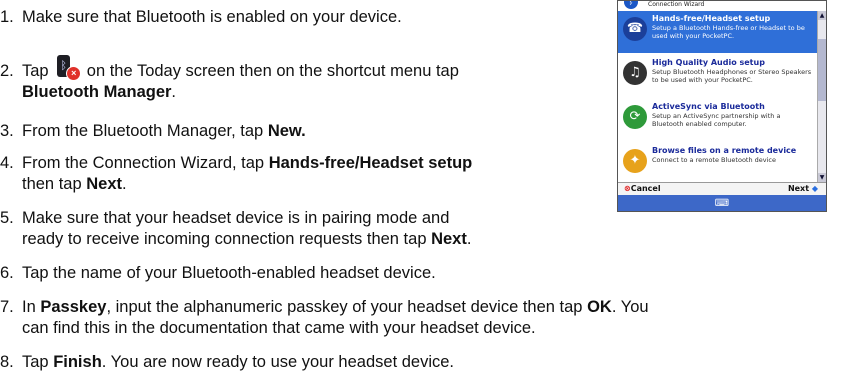  I want to click on step-number: 7., so click(7, 307).